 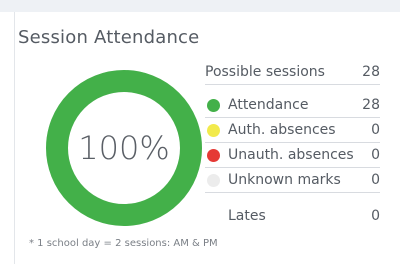 I want to click on auth-absences-row: Auth. absences 0, so click(x=292, y=130).